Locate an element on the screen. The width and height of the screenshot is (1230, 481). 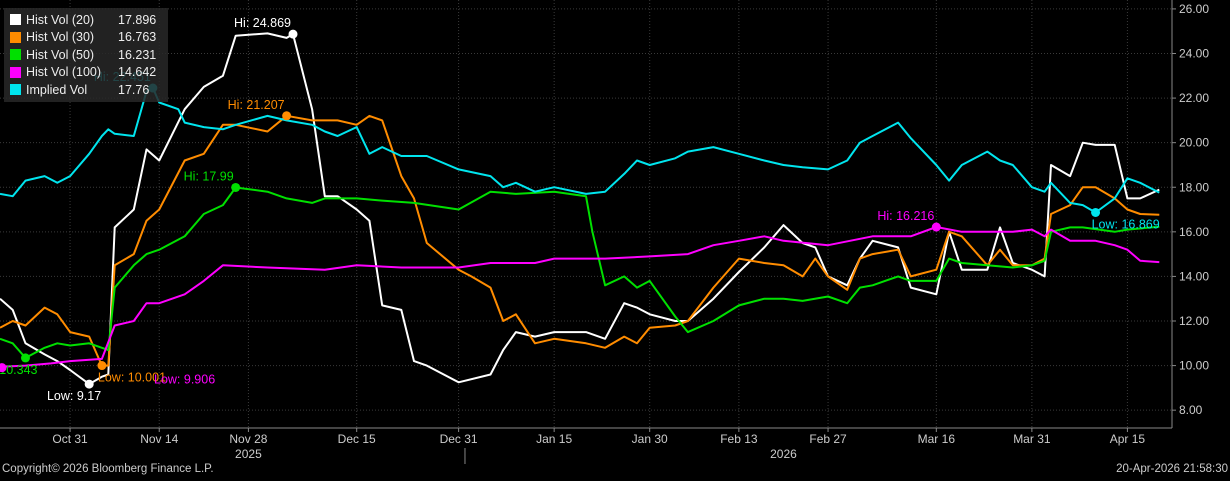
legend-item: Hist Vol (50) 16.231 is located at coordinates (86, 55).